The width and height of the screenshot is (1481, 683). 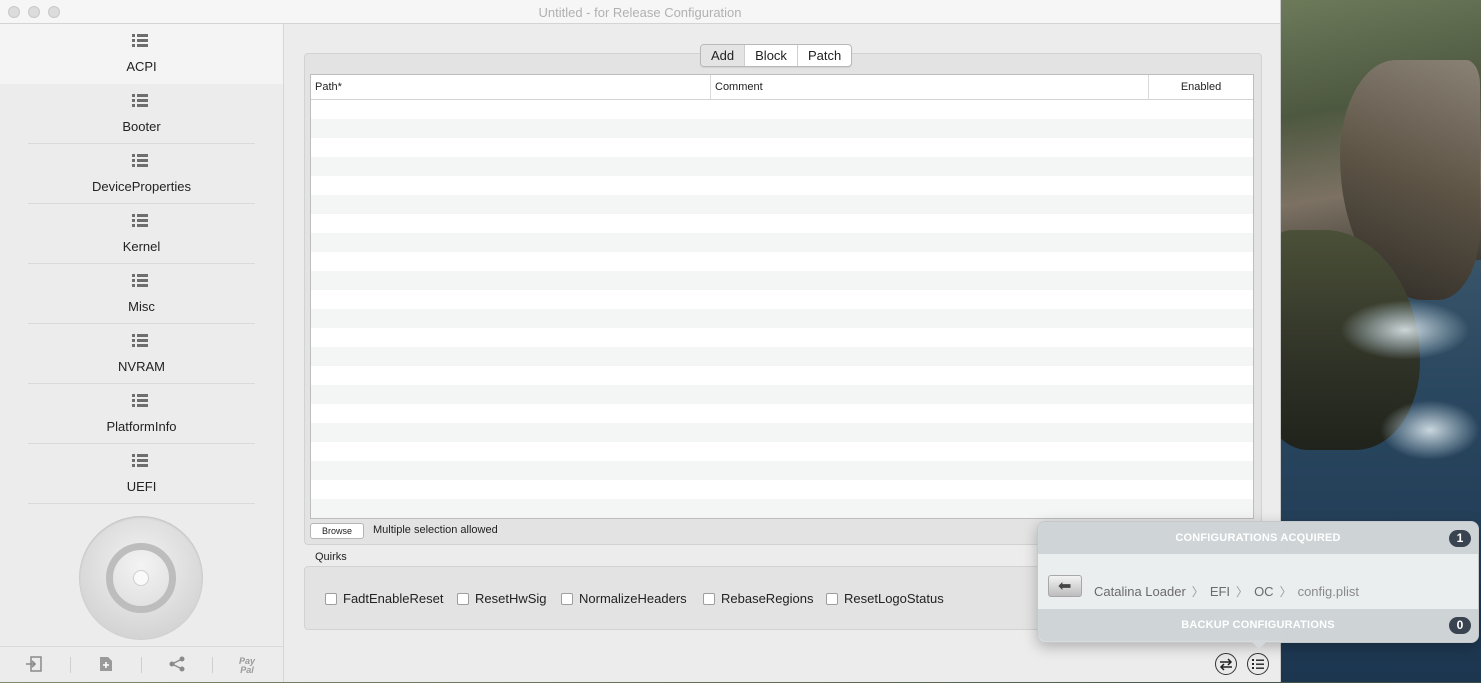 I want to click on quirk-label: ResetHwSig, so click(x=511, y=598).